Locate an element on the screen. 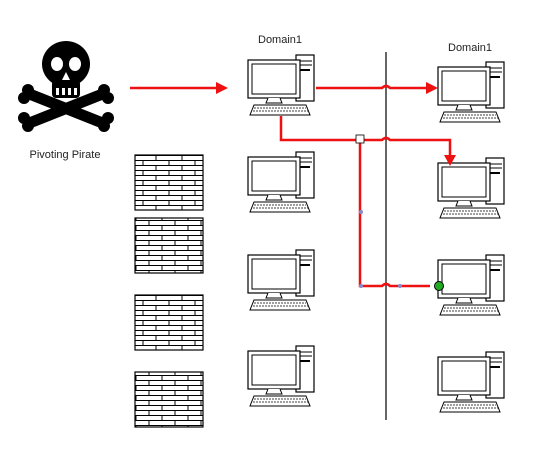  skull-and-crossbones-icon is located at coordinates (66, 86).